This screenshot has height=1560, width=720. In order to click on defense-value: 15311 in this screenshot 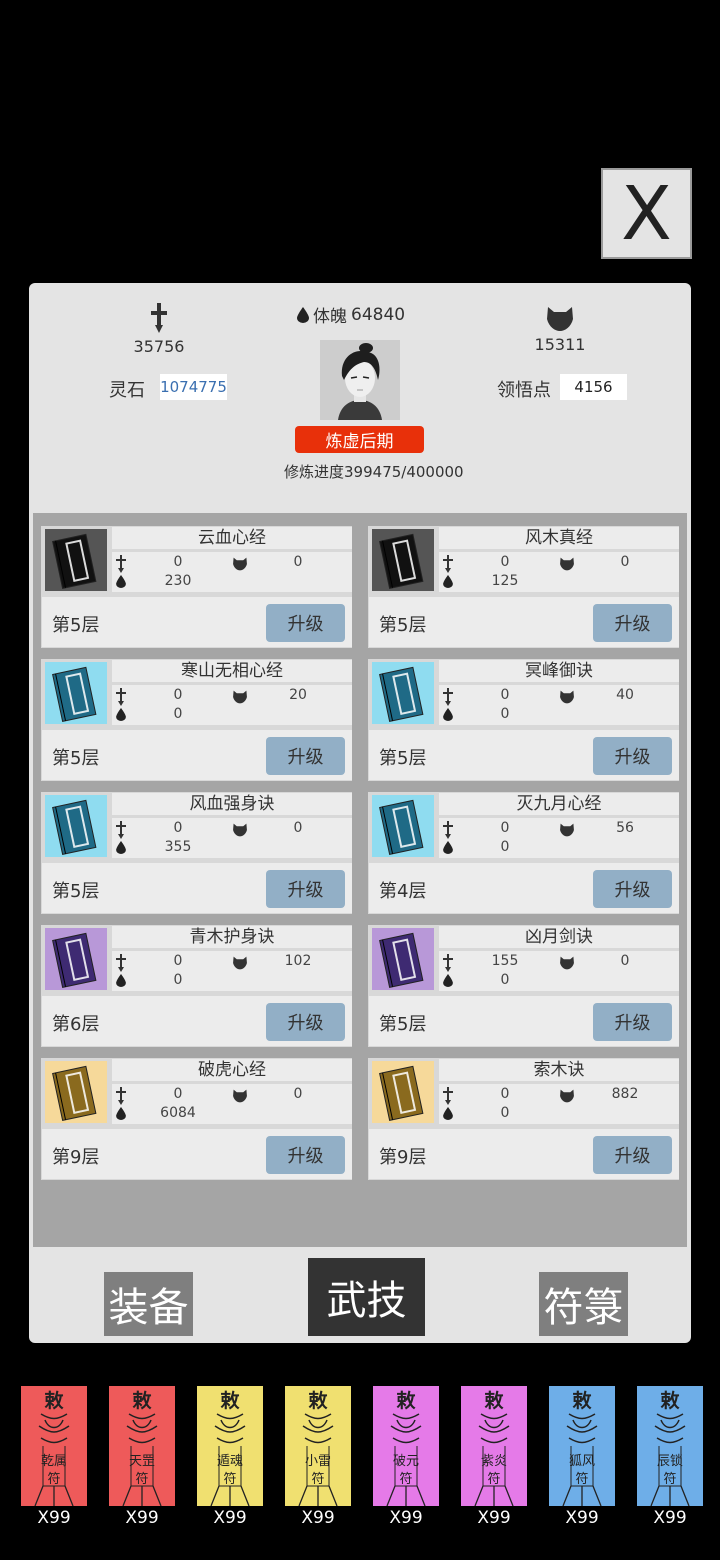, I will do `click(560, 344)`.